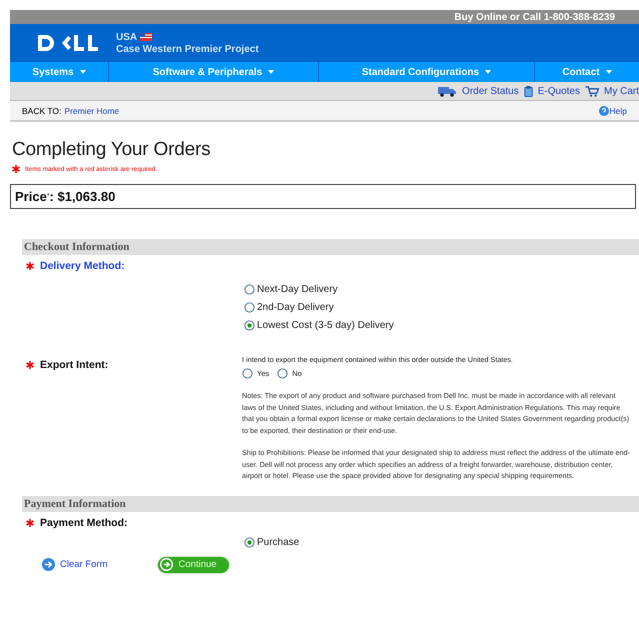 The image size is (639, 622). What do you see at coordinates (112, 150) in the screenshot?
I see `page-title: Completing Your Orders` at bounding box center [112, 150].